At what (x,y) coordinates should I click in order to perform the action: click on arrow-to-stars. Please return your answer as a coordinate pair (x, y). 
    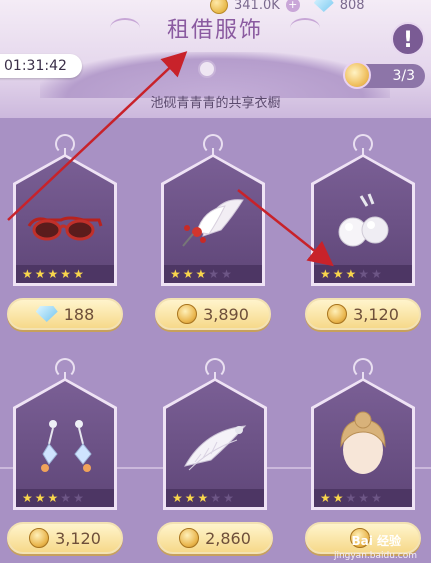
    Looking at the image, I should click on (285, 228).